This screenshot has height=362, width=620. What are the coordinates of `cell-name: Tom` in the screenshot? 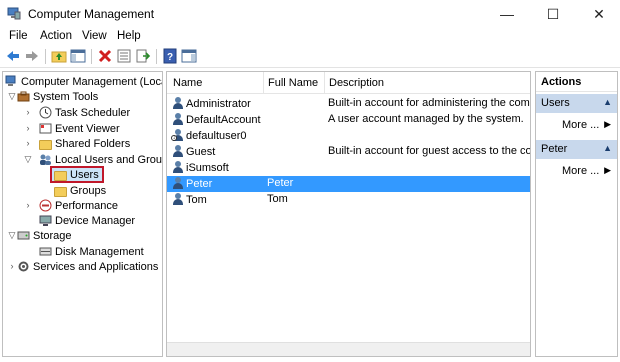 It's located at (217, 199).